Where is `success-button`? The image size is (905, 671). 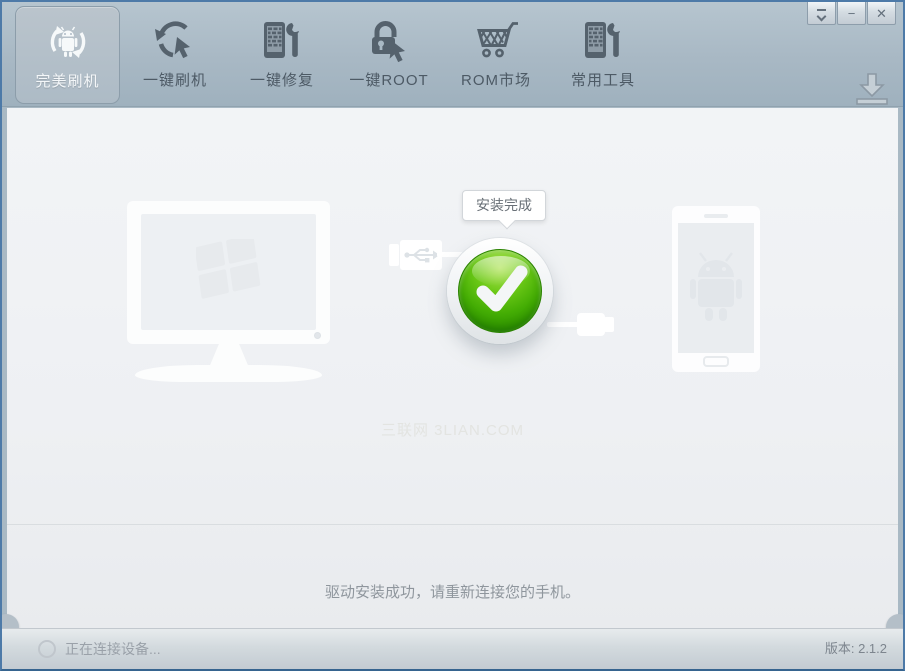 success-button is located at coordinates (500, 291).